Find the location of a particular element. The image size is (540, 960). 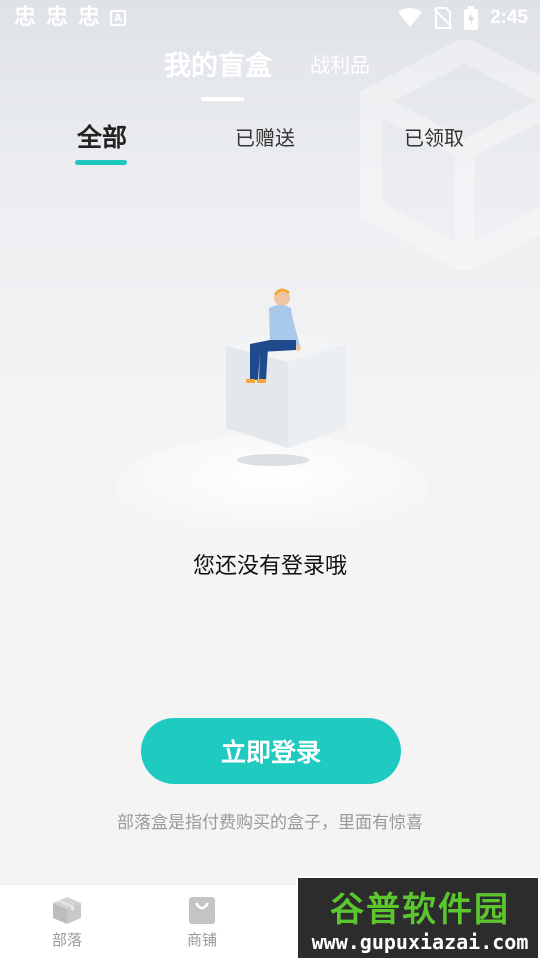

wifi-icon is located at coordinates (409, 17).